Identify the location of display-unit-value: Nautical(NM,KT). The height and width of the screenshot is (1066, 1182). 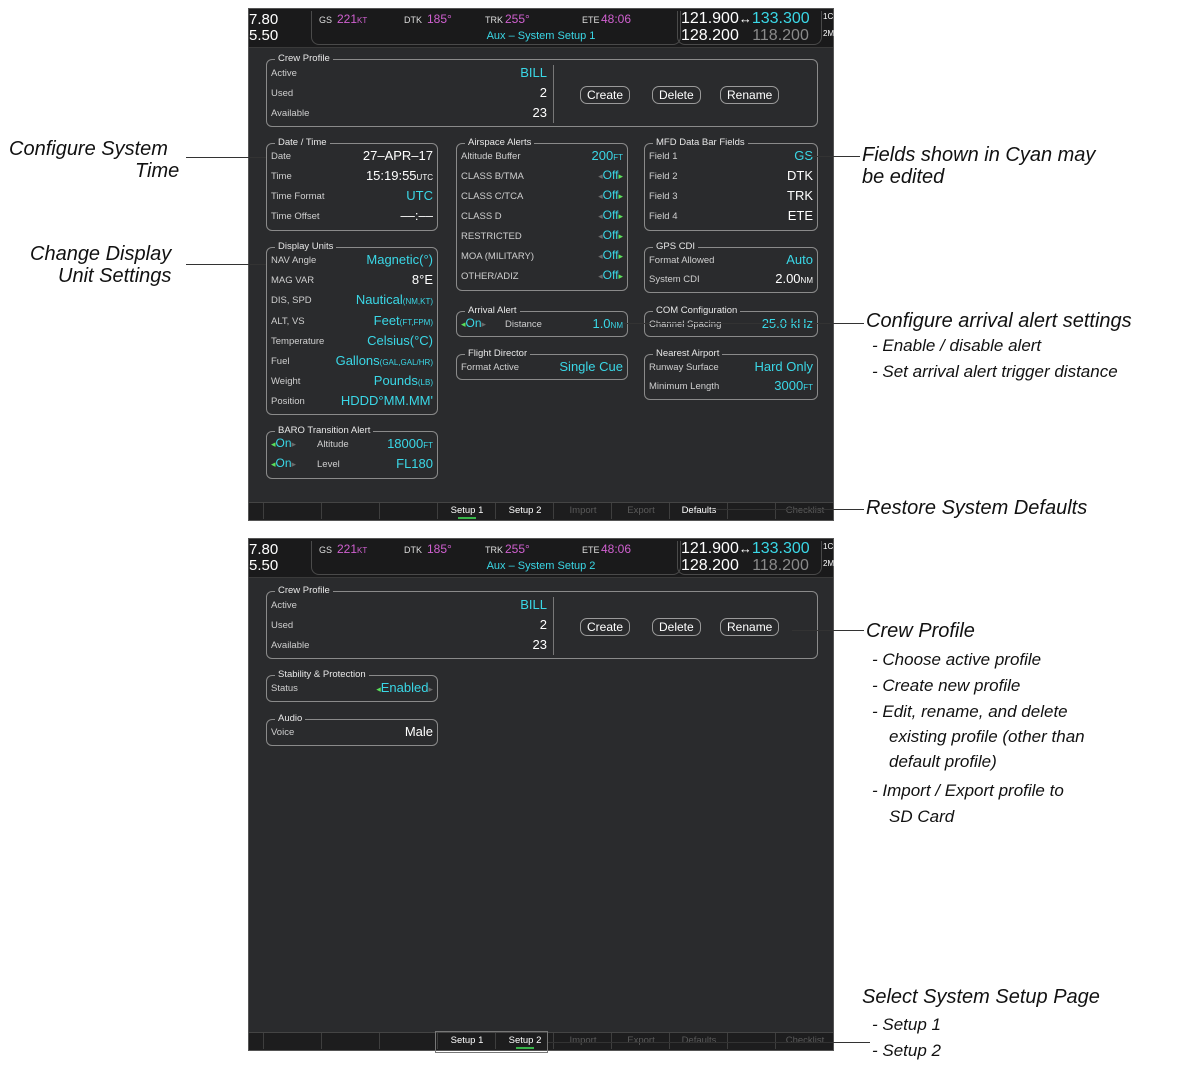
(394, 299).